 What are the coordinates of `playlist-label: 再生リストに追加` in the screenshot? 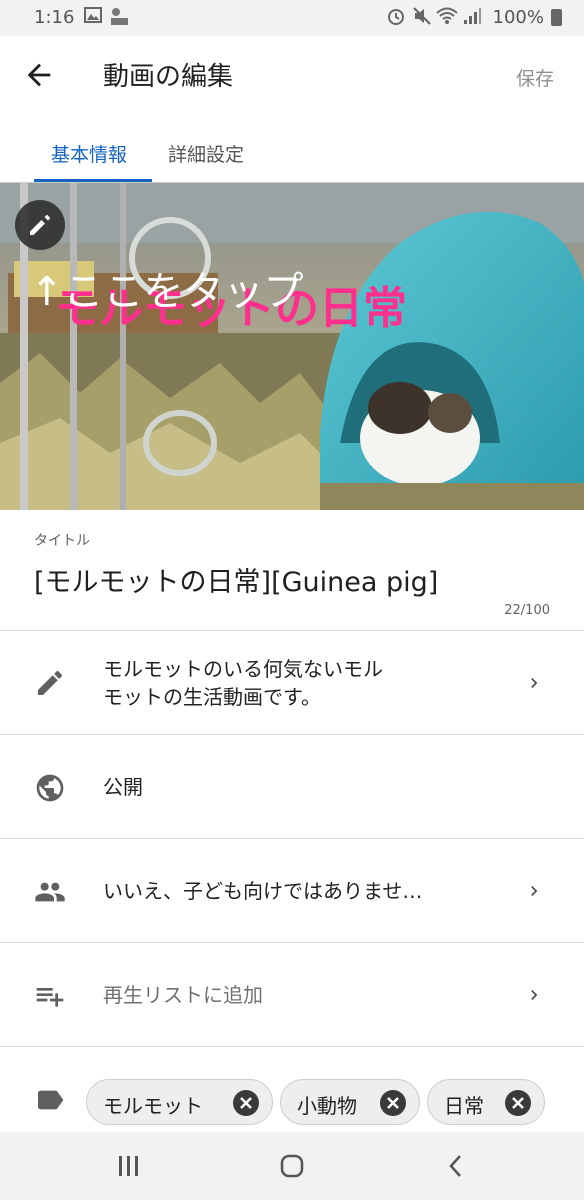 It's located at (183, 995).